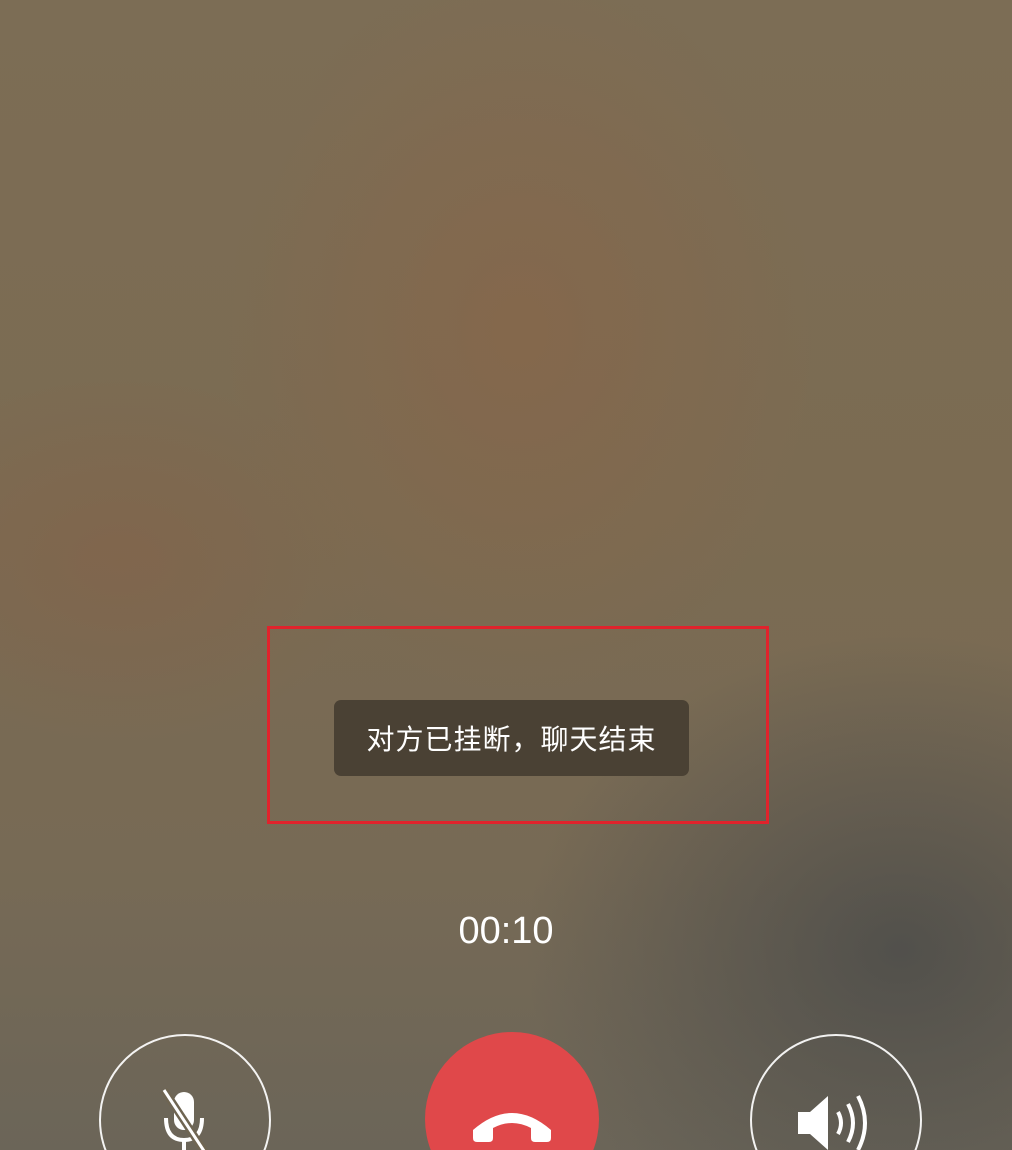 This screenshot has width=1012, height=1150. I want to click on call-ended-toast: 对方已挂断，聊天结束, so click(511, 738).